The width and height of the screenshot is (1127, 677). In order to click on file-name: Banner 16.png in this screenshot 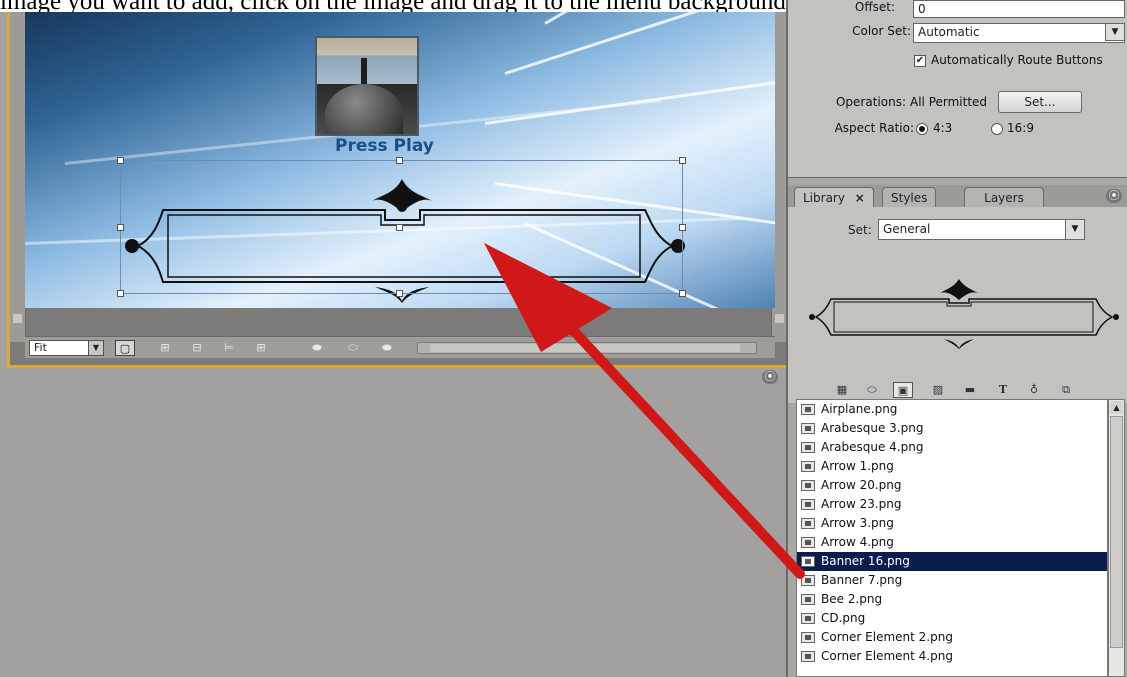, I will do `click(865, 561)`.